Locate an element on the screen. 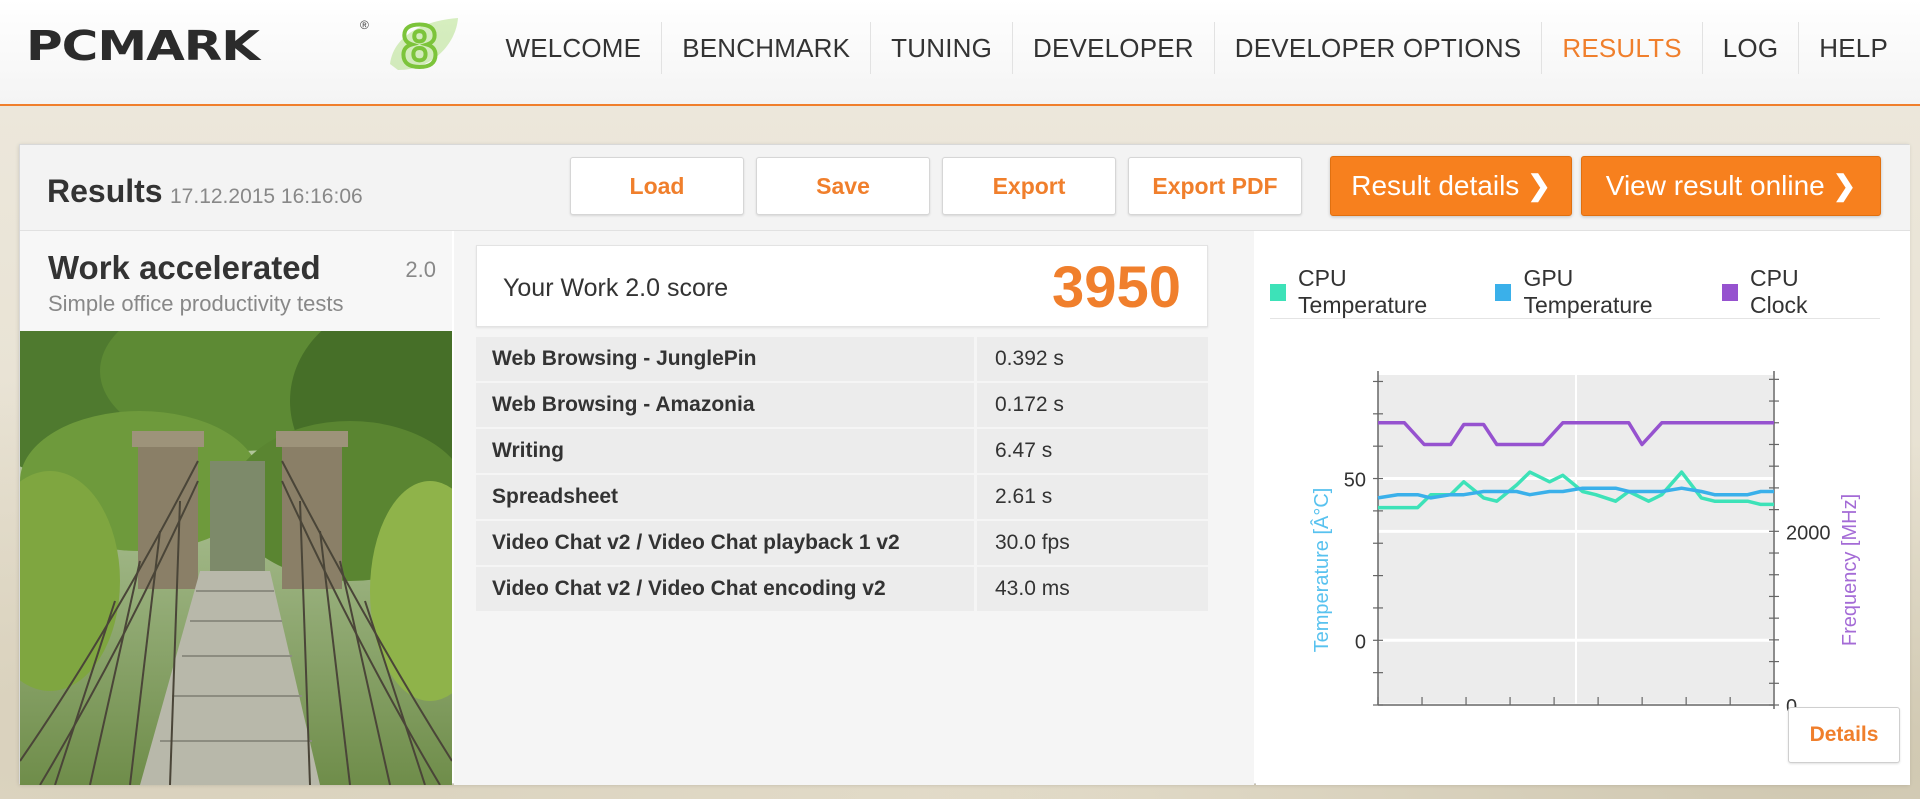  nav-item-results: RESULTS is located at coordinates (1622, 48).